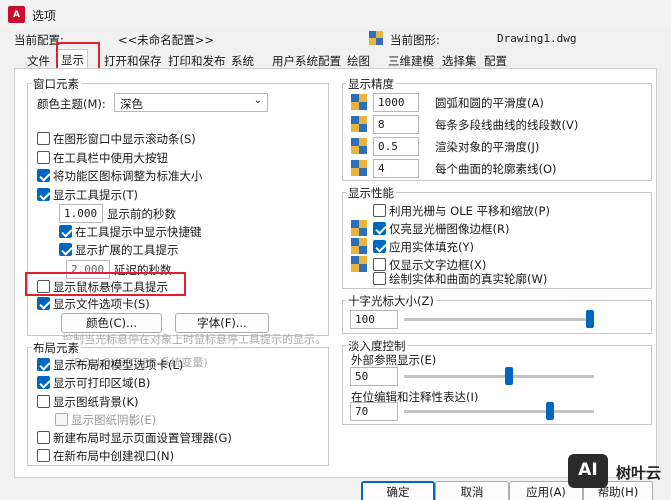 This screenshot has width=671, height=500. Describe the element at coordinates (43, 303) in the screenshot. I see `file-tabs-checkbox` at that location.